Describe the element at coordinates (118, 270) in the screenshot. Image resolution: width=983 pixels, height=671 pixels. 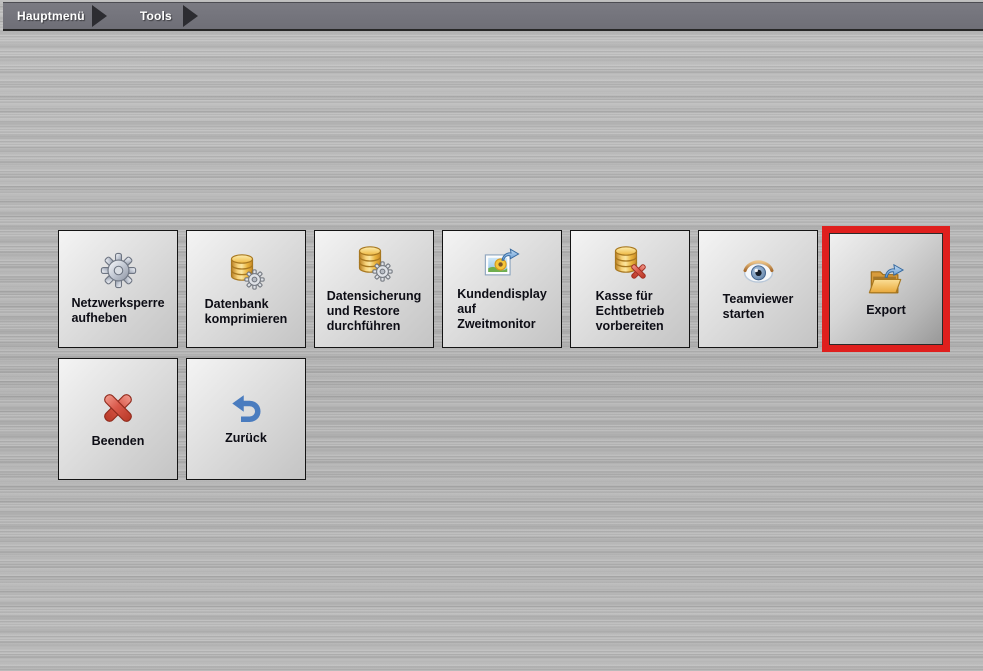
I see `gear-icon` at that location.